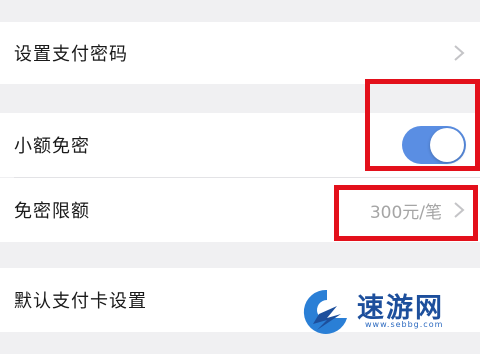  What do you see at coordinates (71, 54) in the screenshot?
I see `payment-password-label: 设置支付密码` at bounding box center [71, 54].